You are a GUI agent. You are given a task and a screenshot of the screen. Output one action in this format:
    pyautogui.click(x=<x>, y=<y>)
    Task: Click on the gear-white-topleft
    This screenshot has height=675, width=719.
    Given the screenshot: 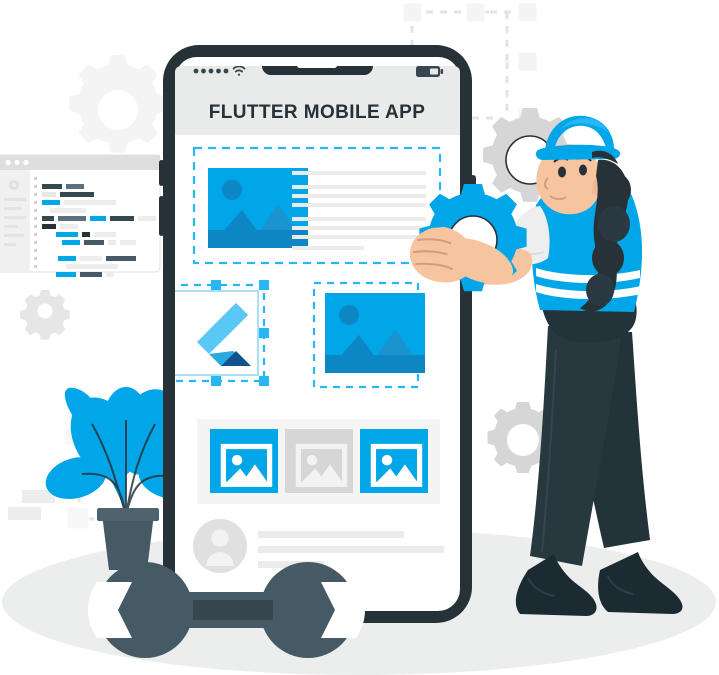 What is the action you would take?
    pyautogui.click(x=118, y=104)
    